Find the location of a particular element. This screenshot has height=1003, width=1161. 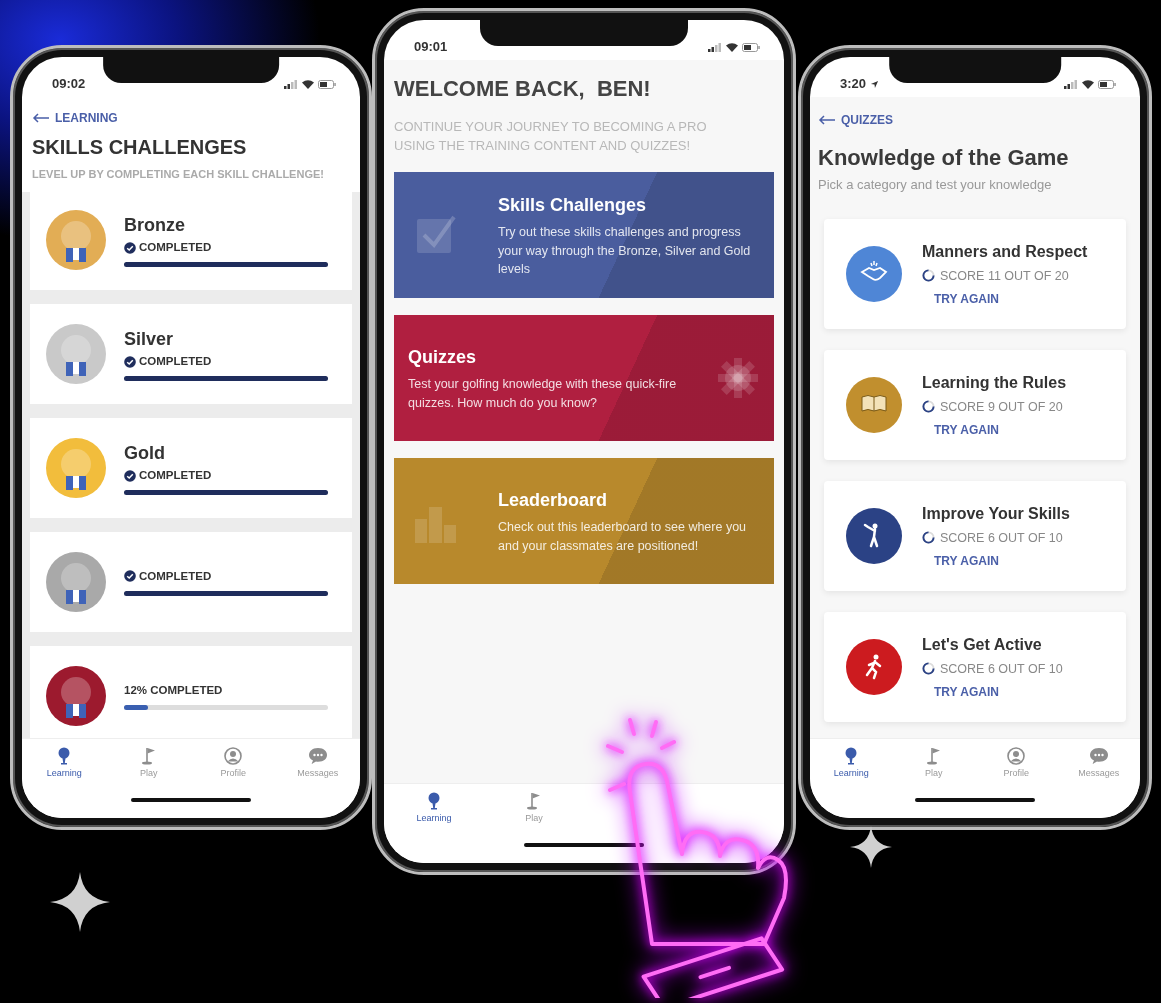

card-description: Test your golfing knowledge with these quick-fire quizzes. How much do you know? is located at coordinates (543, 394).